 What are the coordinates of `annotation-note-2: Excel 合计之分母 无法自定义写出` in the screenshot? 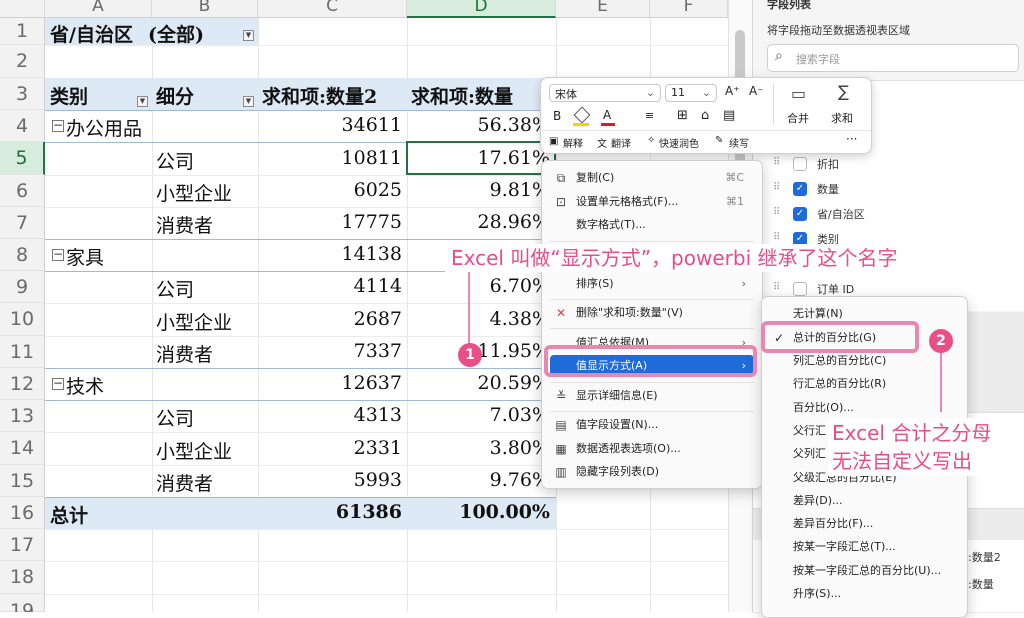 It's located at (919, 447).